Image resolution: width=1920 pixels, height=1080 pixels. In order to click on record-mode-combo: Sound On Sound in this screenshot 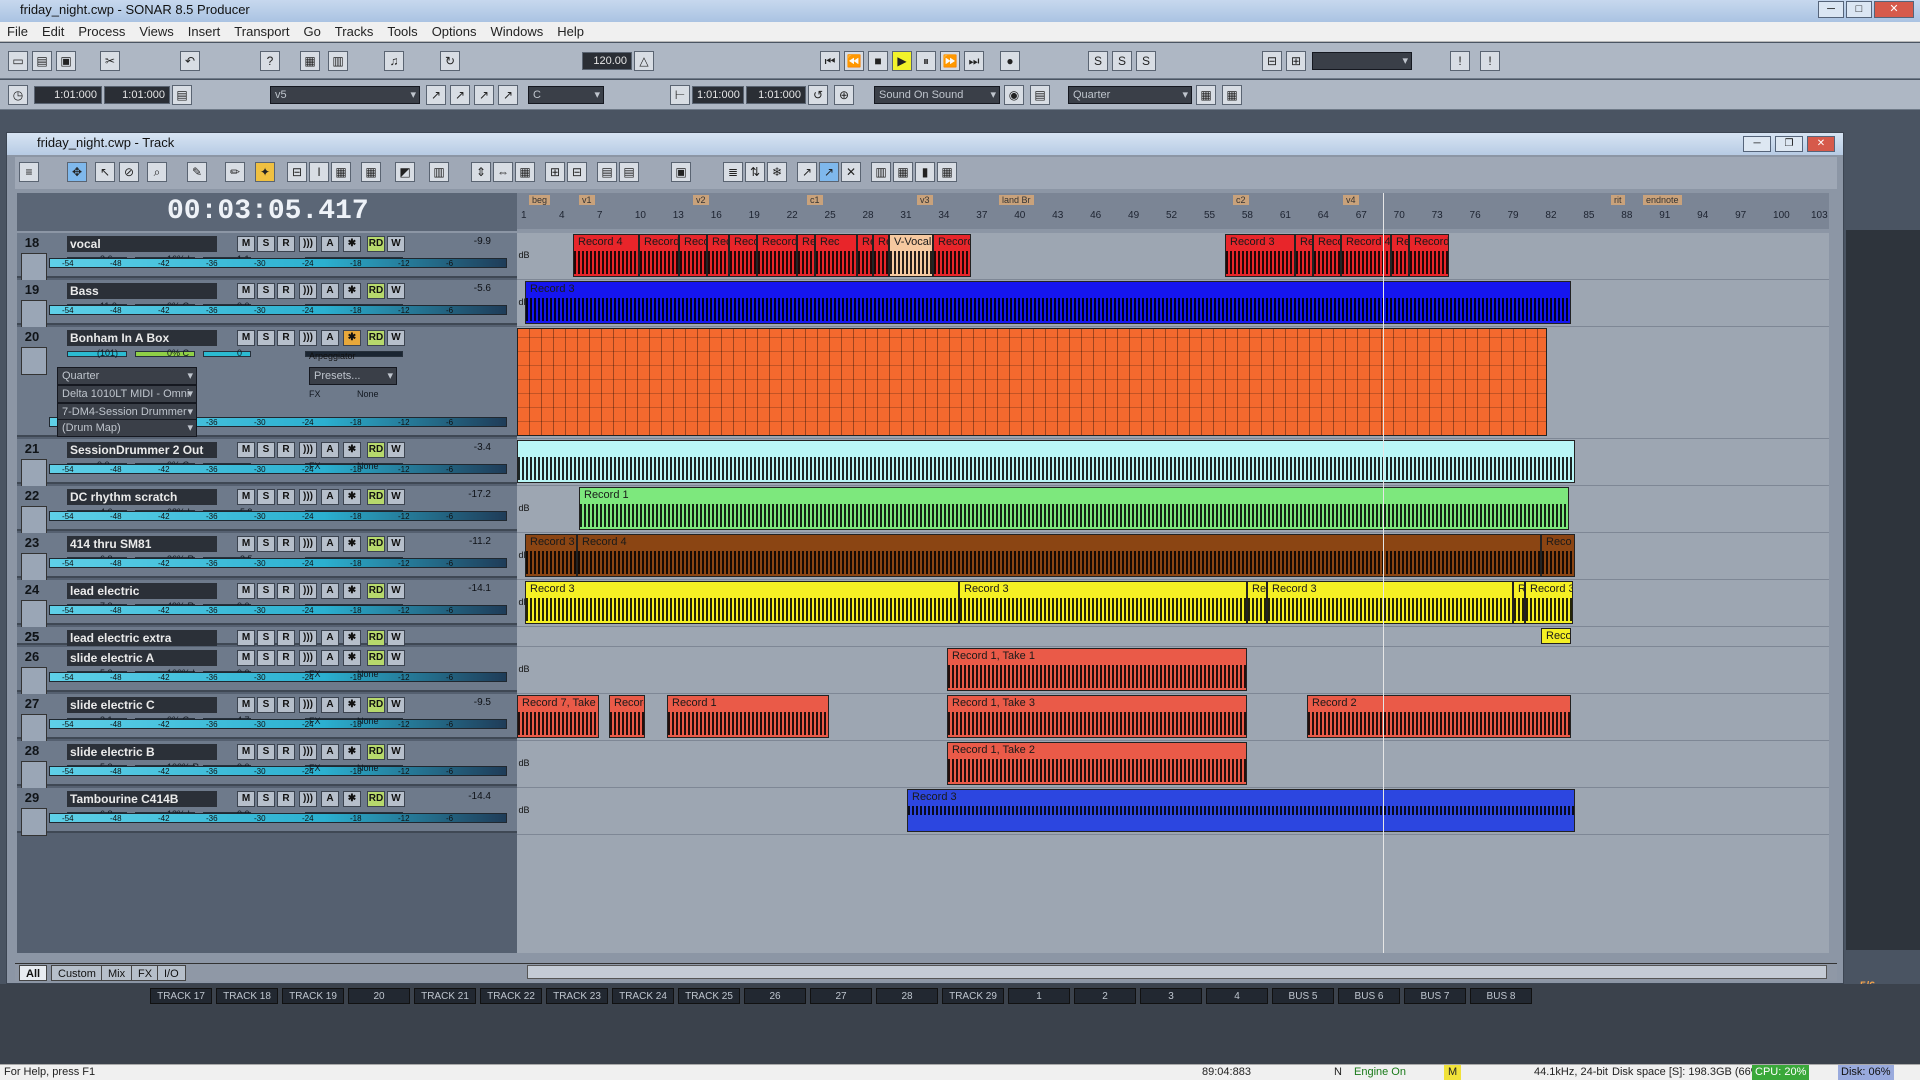, I will do `click(937, 95)`.